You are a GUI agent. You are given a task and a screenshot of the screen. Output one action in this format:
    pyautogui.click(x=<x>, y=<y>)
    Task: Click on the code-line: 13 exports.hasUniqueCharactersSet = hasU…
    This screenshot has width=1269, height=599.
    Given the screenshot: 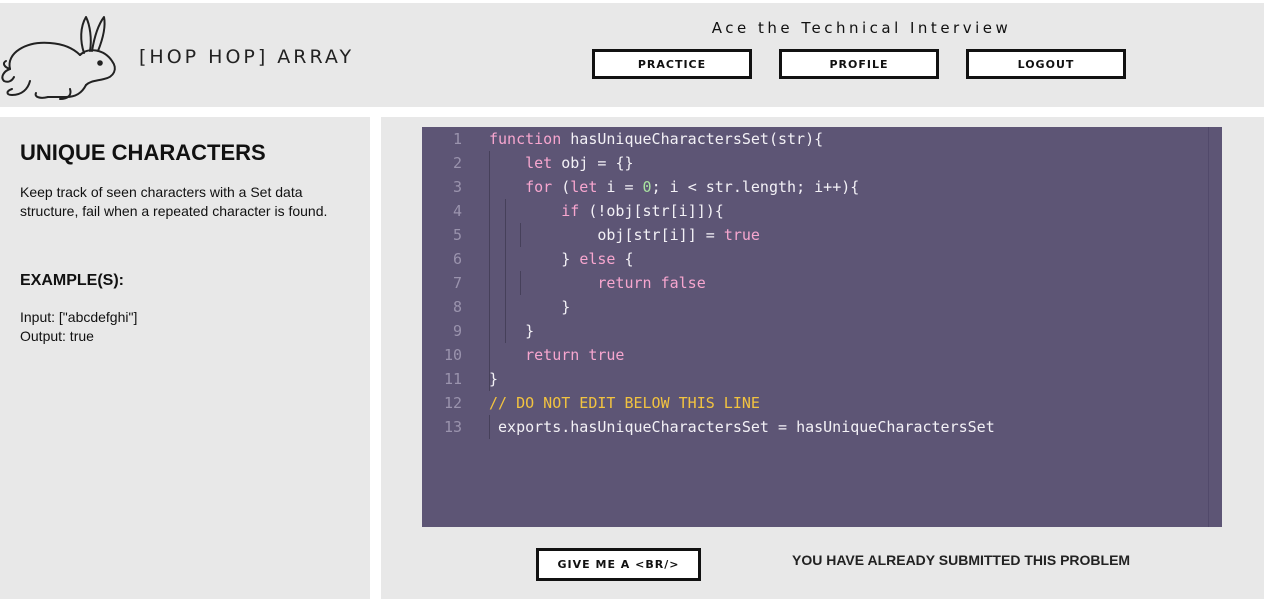 What is the action you would take?
    pyautogui.click(x=822, y=427)
    